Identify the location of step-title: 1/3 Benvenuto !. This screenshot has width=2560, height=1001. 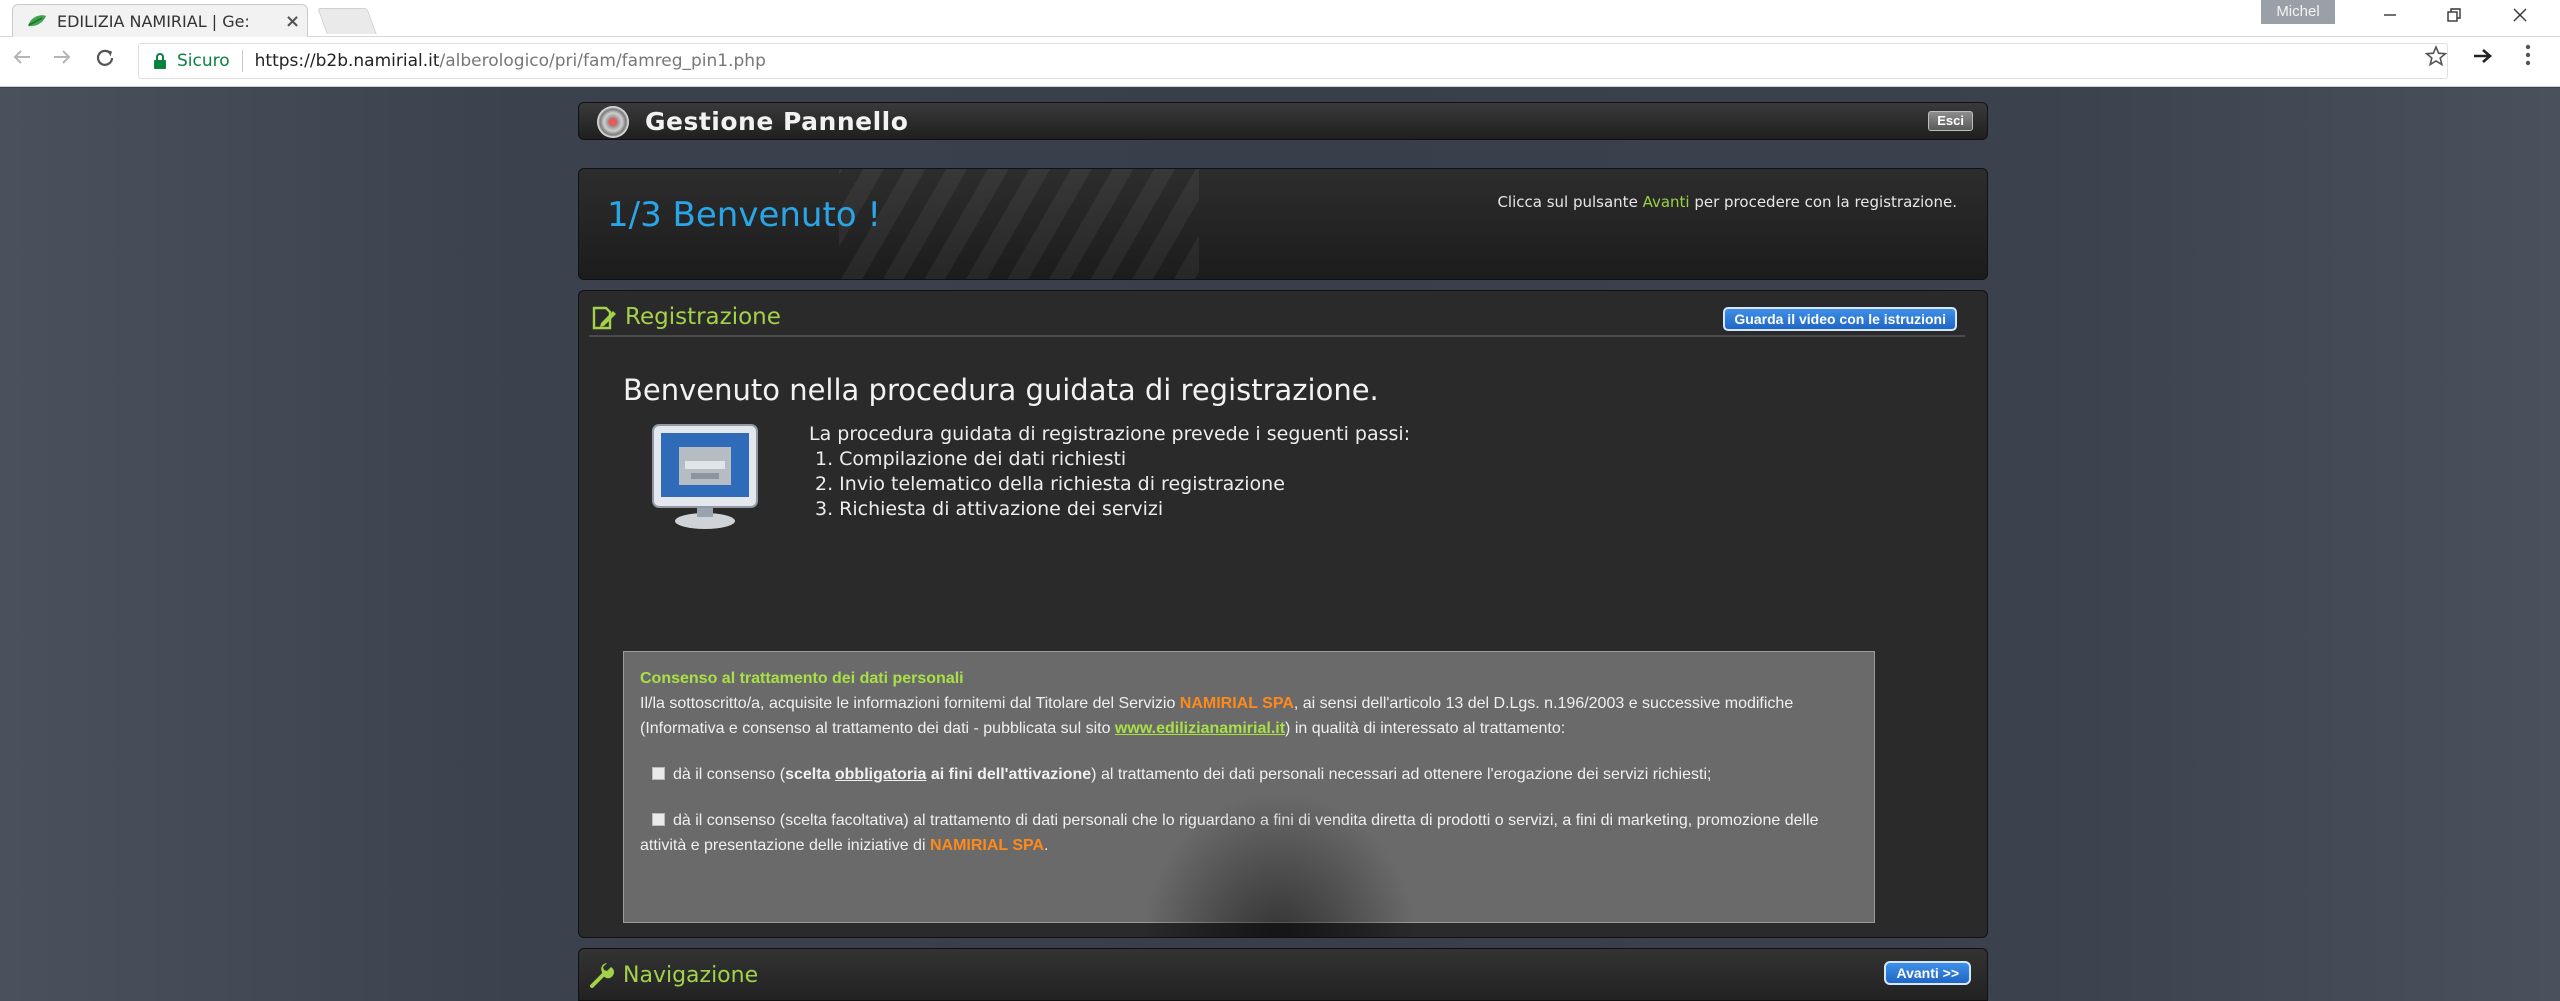
(744, 215).